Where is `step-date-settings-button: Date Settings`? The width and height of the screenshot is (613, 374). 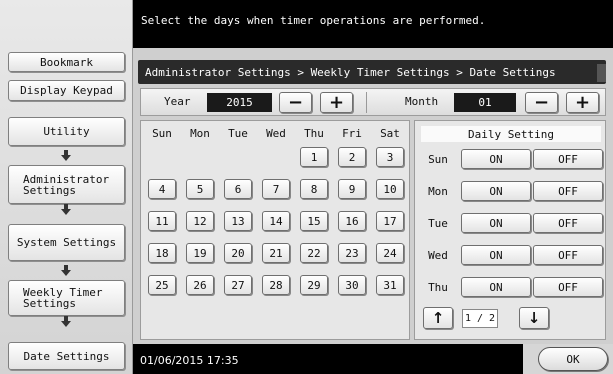 step-date-settings-button: Date Settings is located at coordinates (66, 356).